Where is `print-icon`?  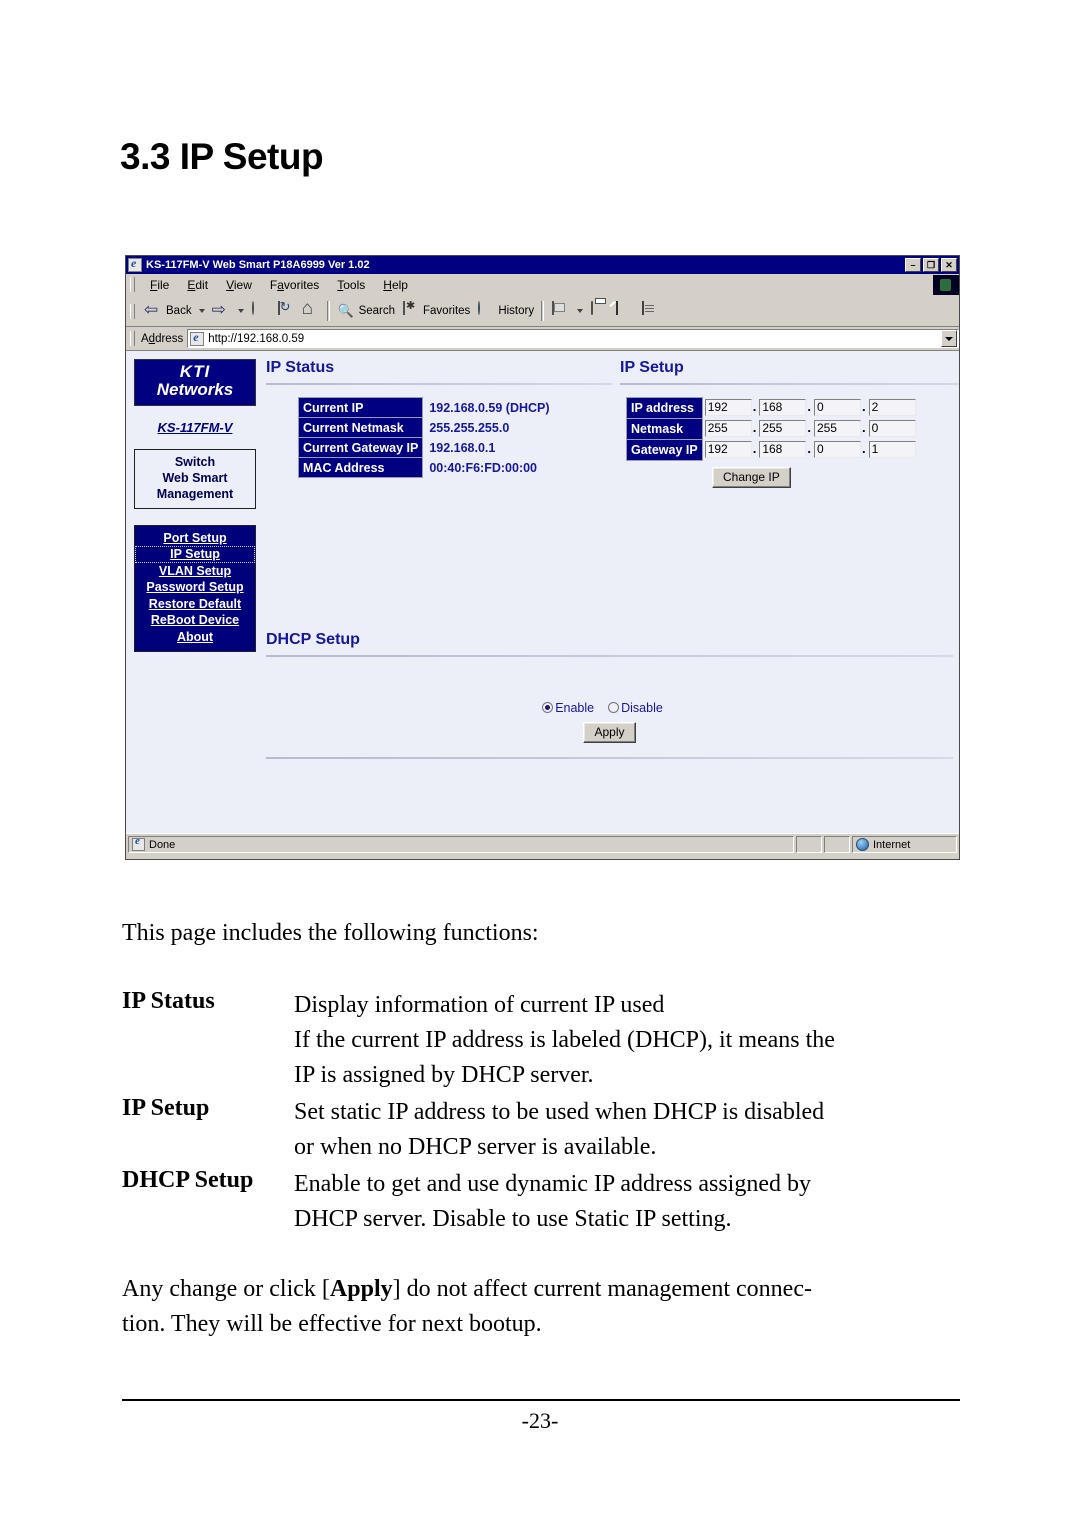
print-icon is located at coordinates (599, 310).